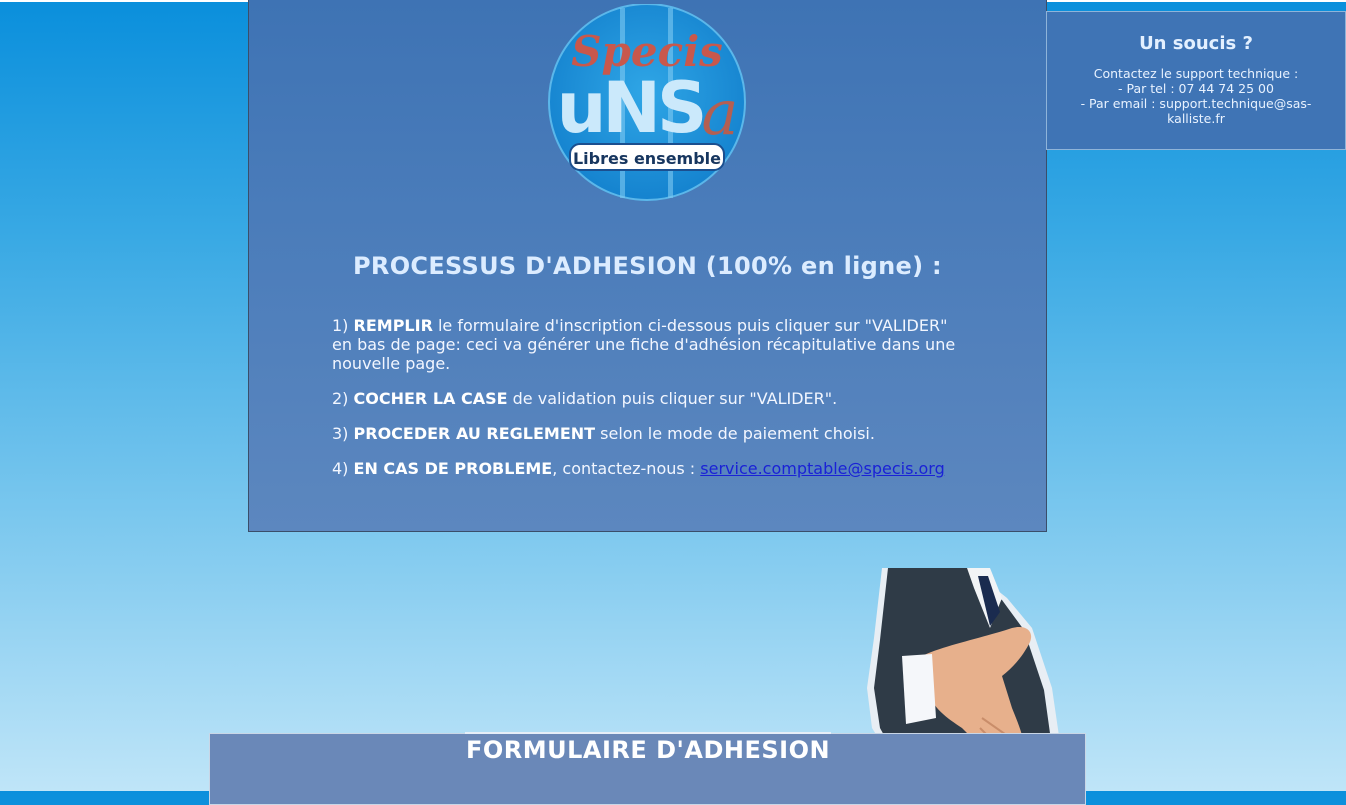 Image resolution: width=1346 pixels, height=805 pixels. What do you see at coordinates (340, 398) in the screenshot?
I see `step-number: 2)` at bounding box center [340, 398].